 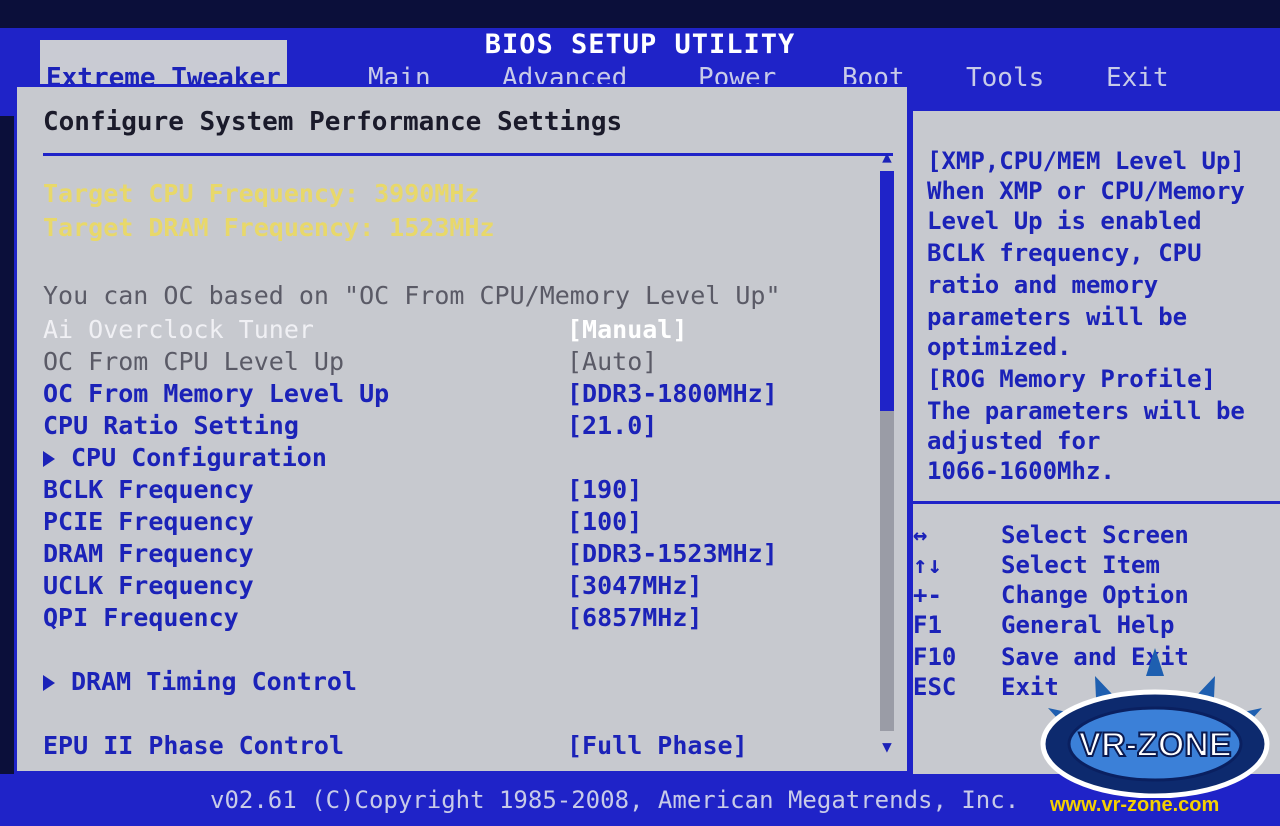 I want to click on setting-value: [190], so click(x=605, y=489).